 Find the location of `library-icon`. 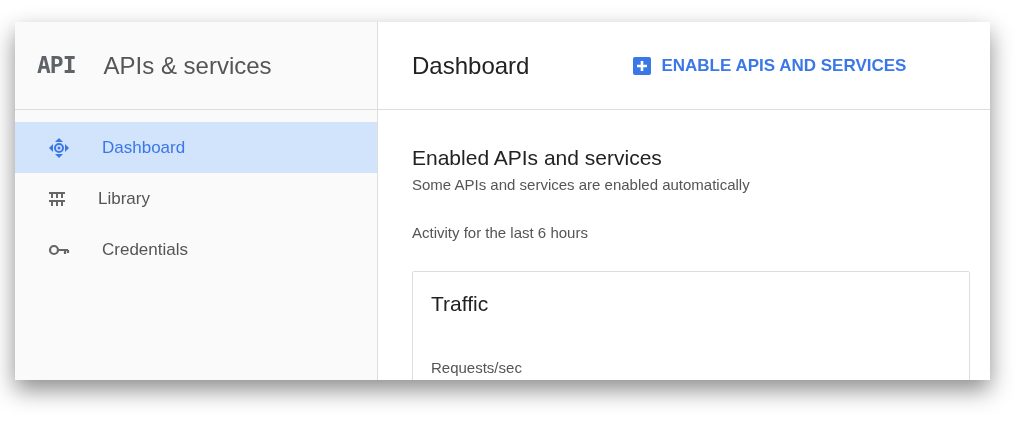

library-icon is located at coordinates (57, 198).